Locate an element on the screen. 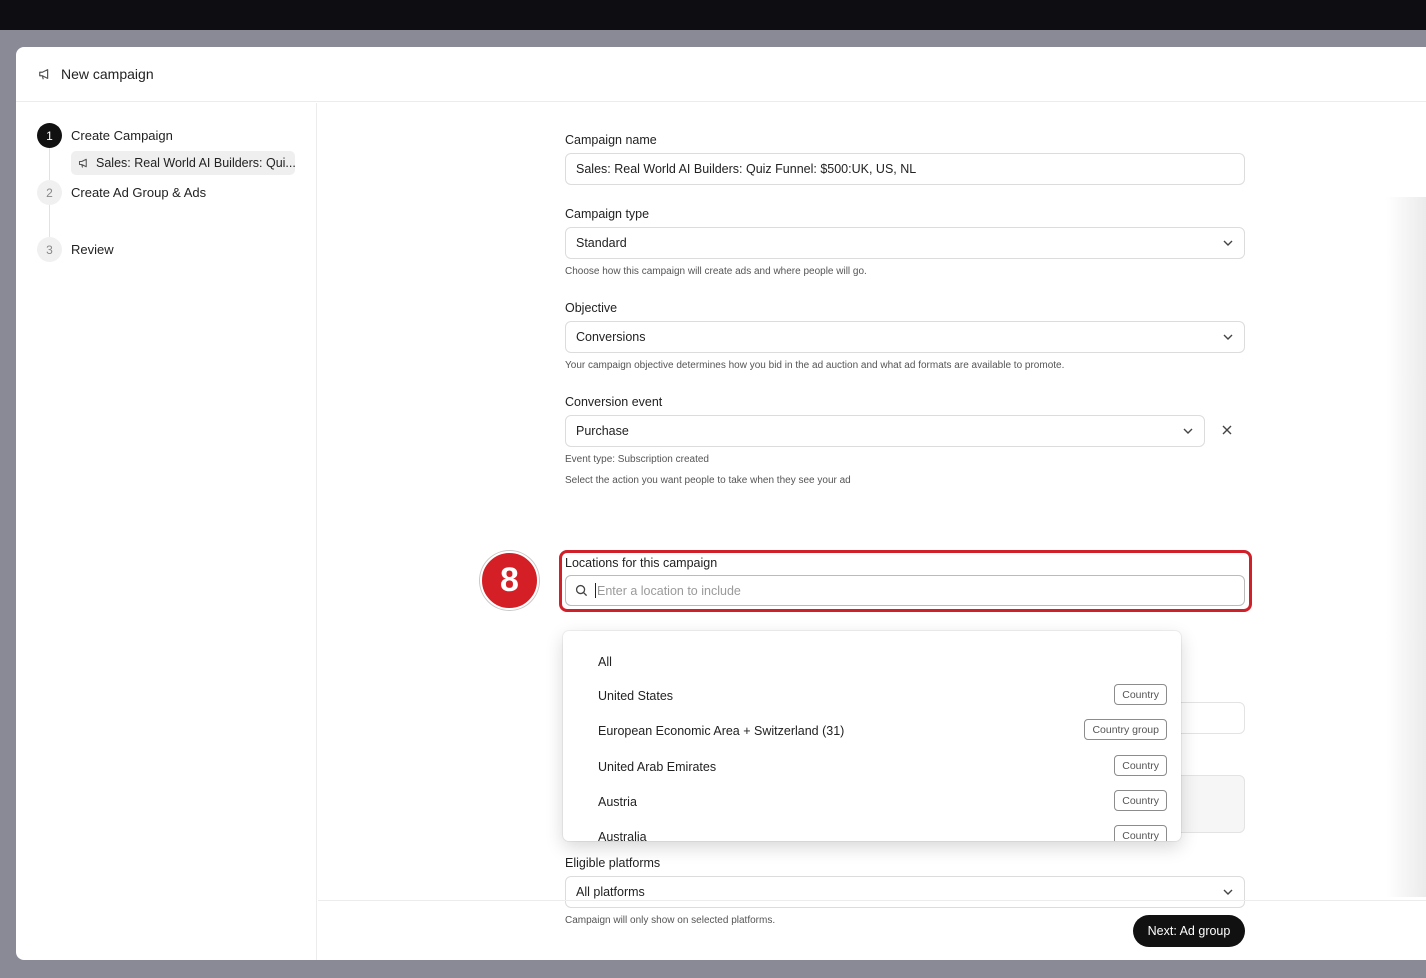 This screenshot has width=1426, height=978. edge-shadow is located at coordinates (1406, 547).